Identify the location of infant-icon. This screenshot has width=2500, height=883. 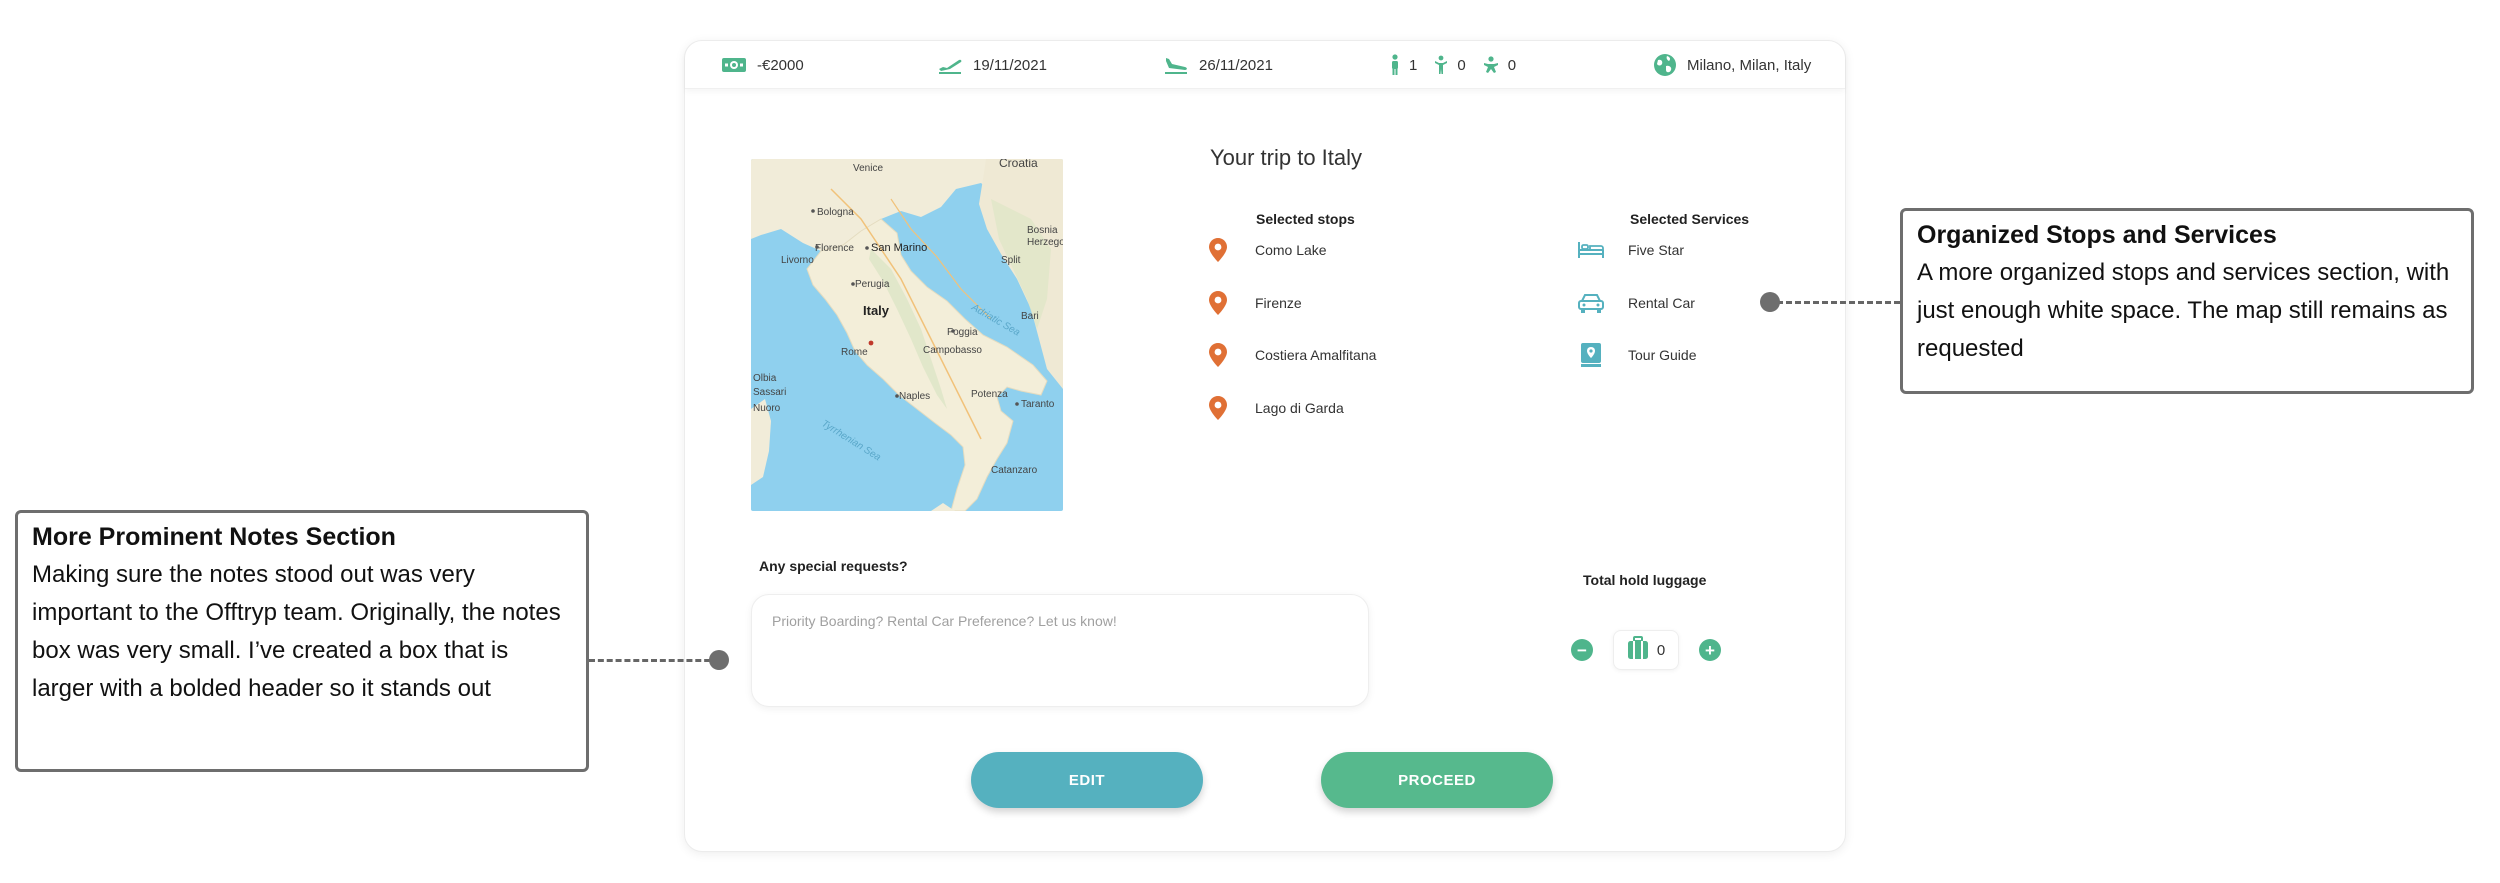
(1491, 65).